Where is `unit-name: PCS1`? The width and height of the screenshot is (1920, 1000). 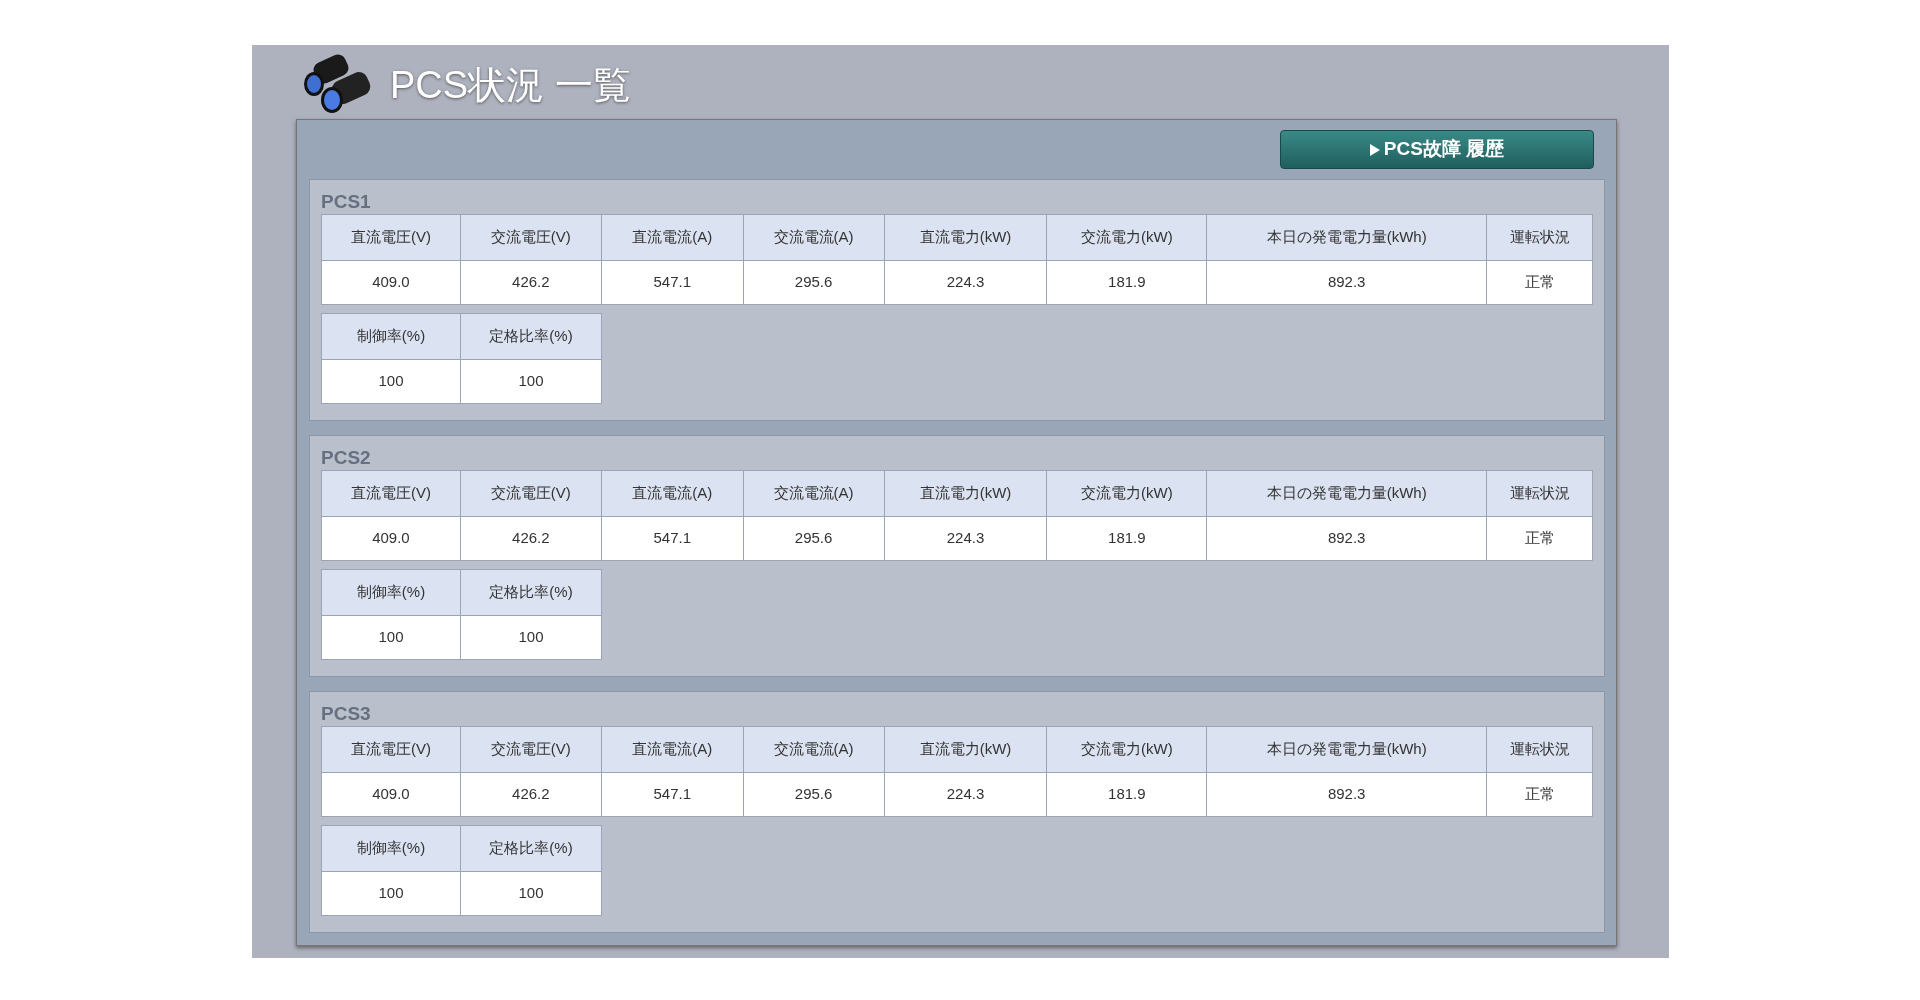
unit-name: PCS1 is located at coordinates (346, 202).